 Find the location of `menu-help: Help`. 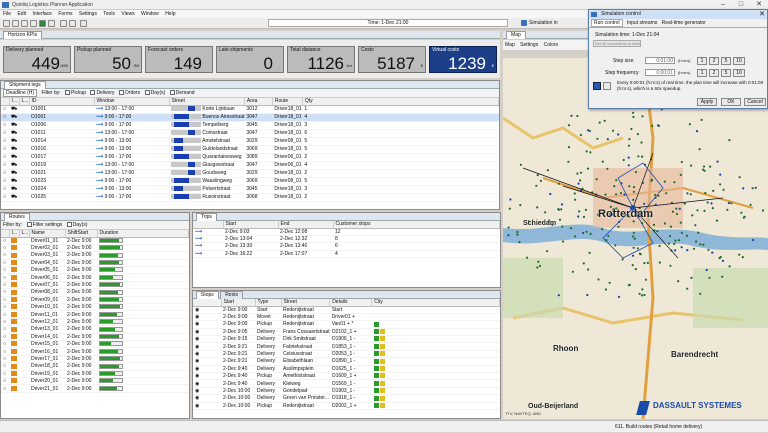

menu-help: Help is located at coordinates (170, 14).